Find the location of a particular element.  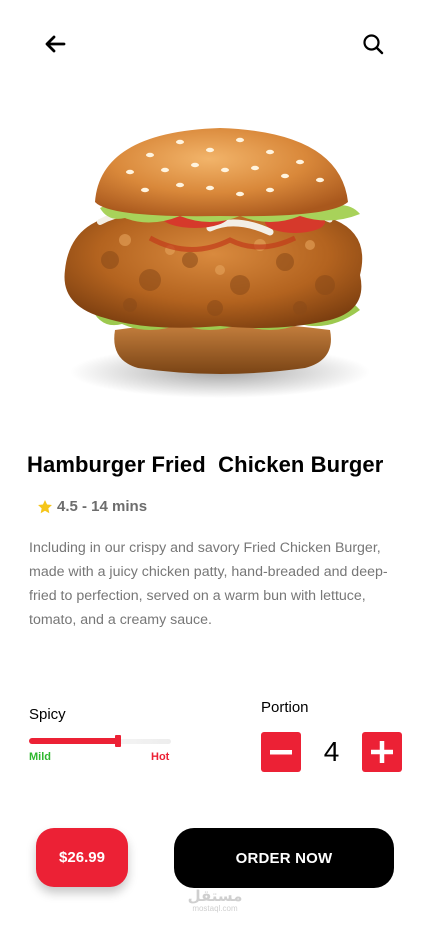

spicy-slider is located at coordinates (100, 742).